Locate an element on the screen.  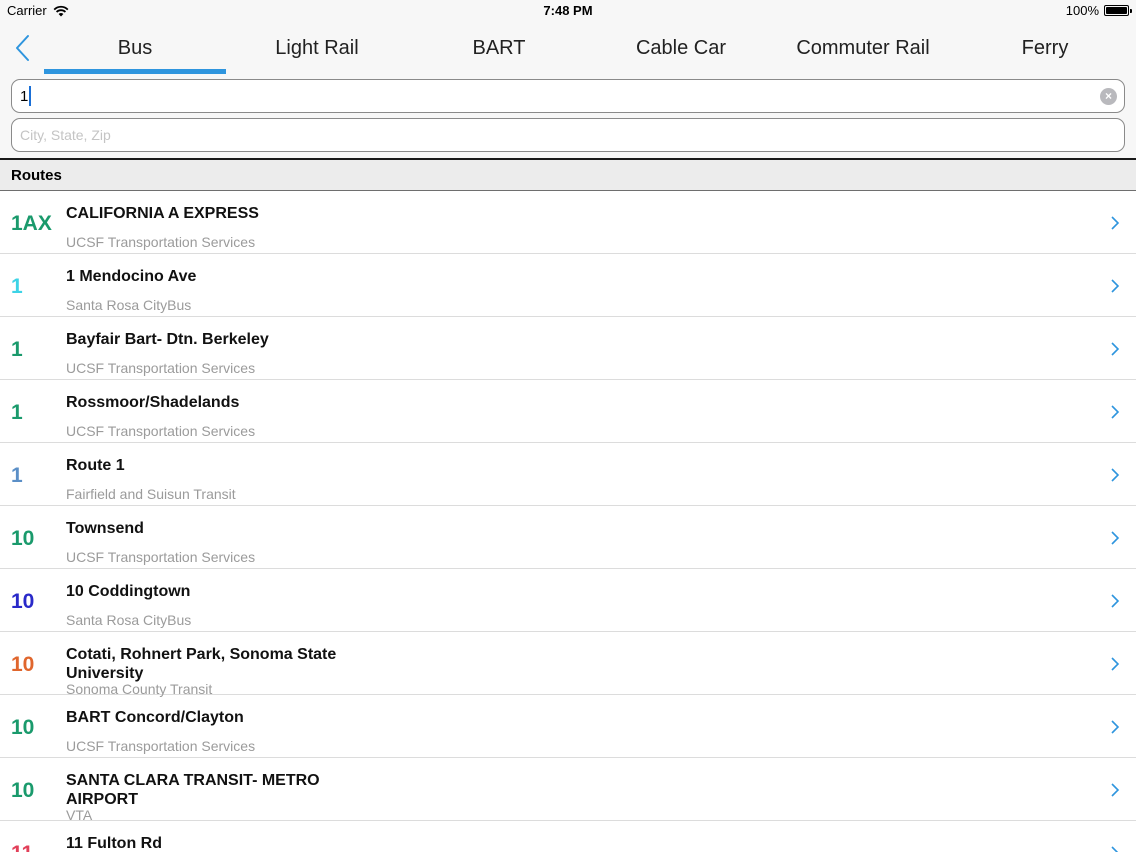
route-row: 1 Route 1 Fairfield and Suisun Transit is located at coordinates (568, 474).